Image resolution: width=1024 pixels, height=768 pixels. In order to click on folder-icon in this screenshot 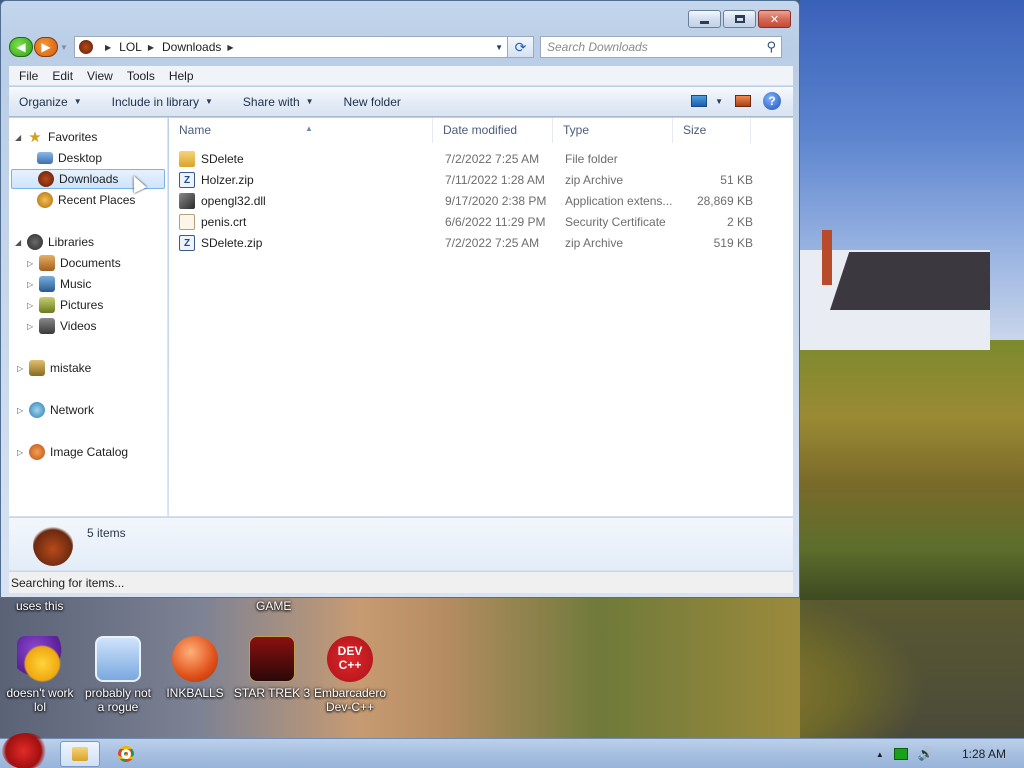, I will do `click(80, 754)`.